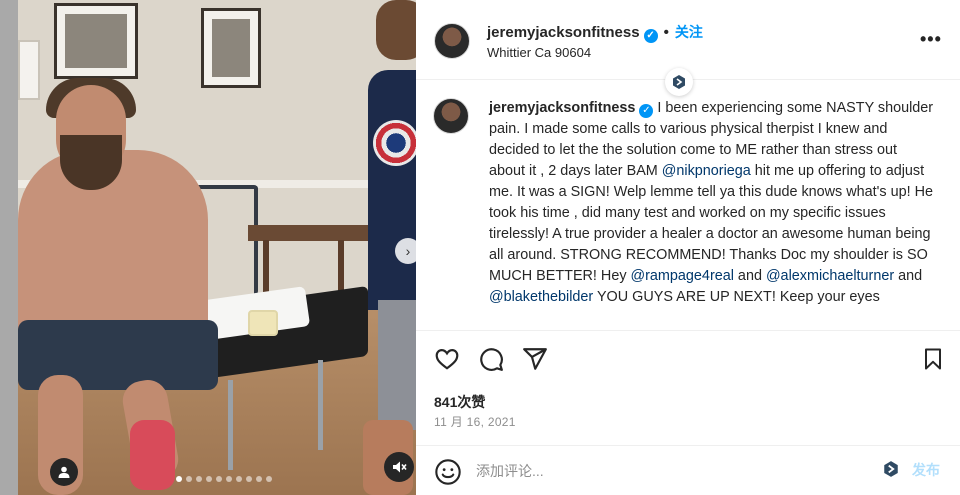 The height and width of the screenshot is (495, 960). I want to click on mention-link: @nikpnoriega, so click(706, 171).